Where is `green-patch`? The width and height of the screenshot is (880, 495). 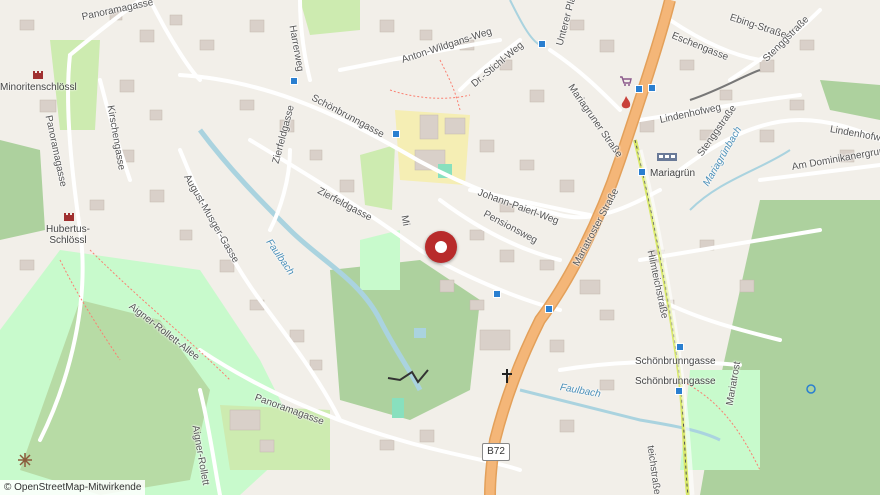 green-patch is located at coordinates (377, 177).